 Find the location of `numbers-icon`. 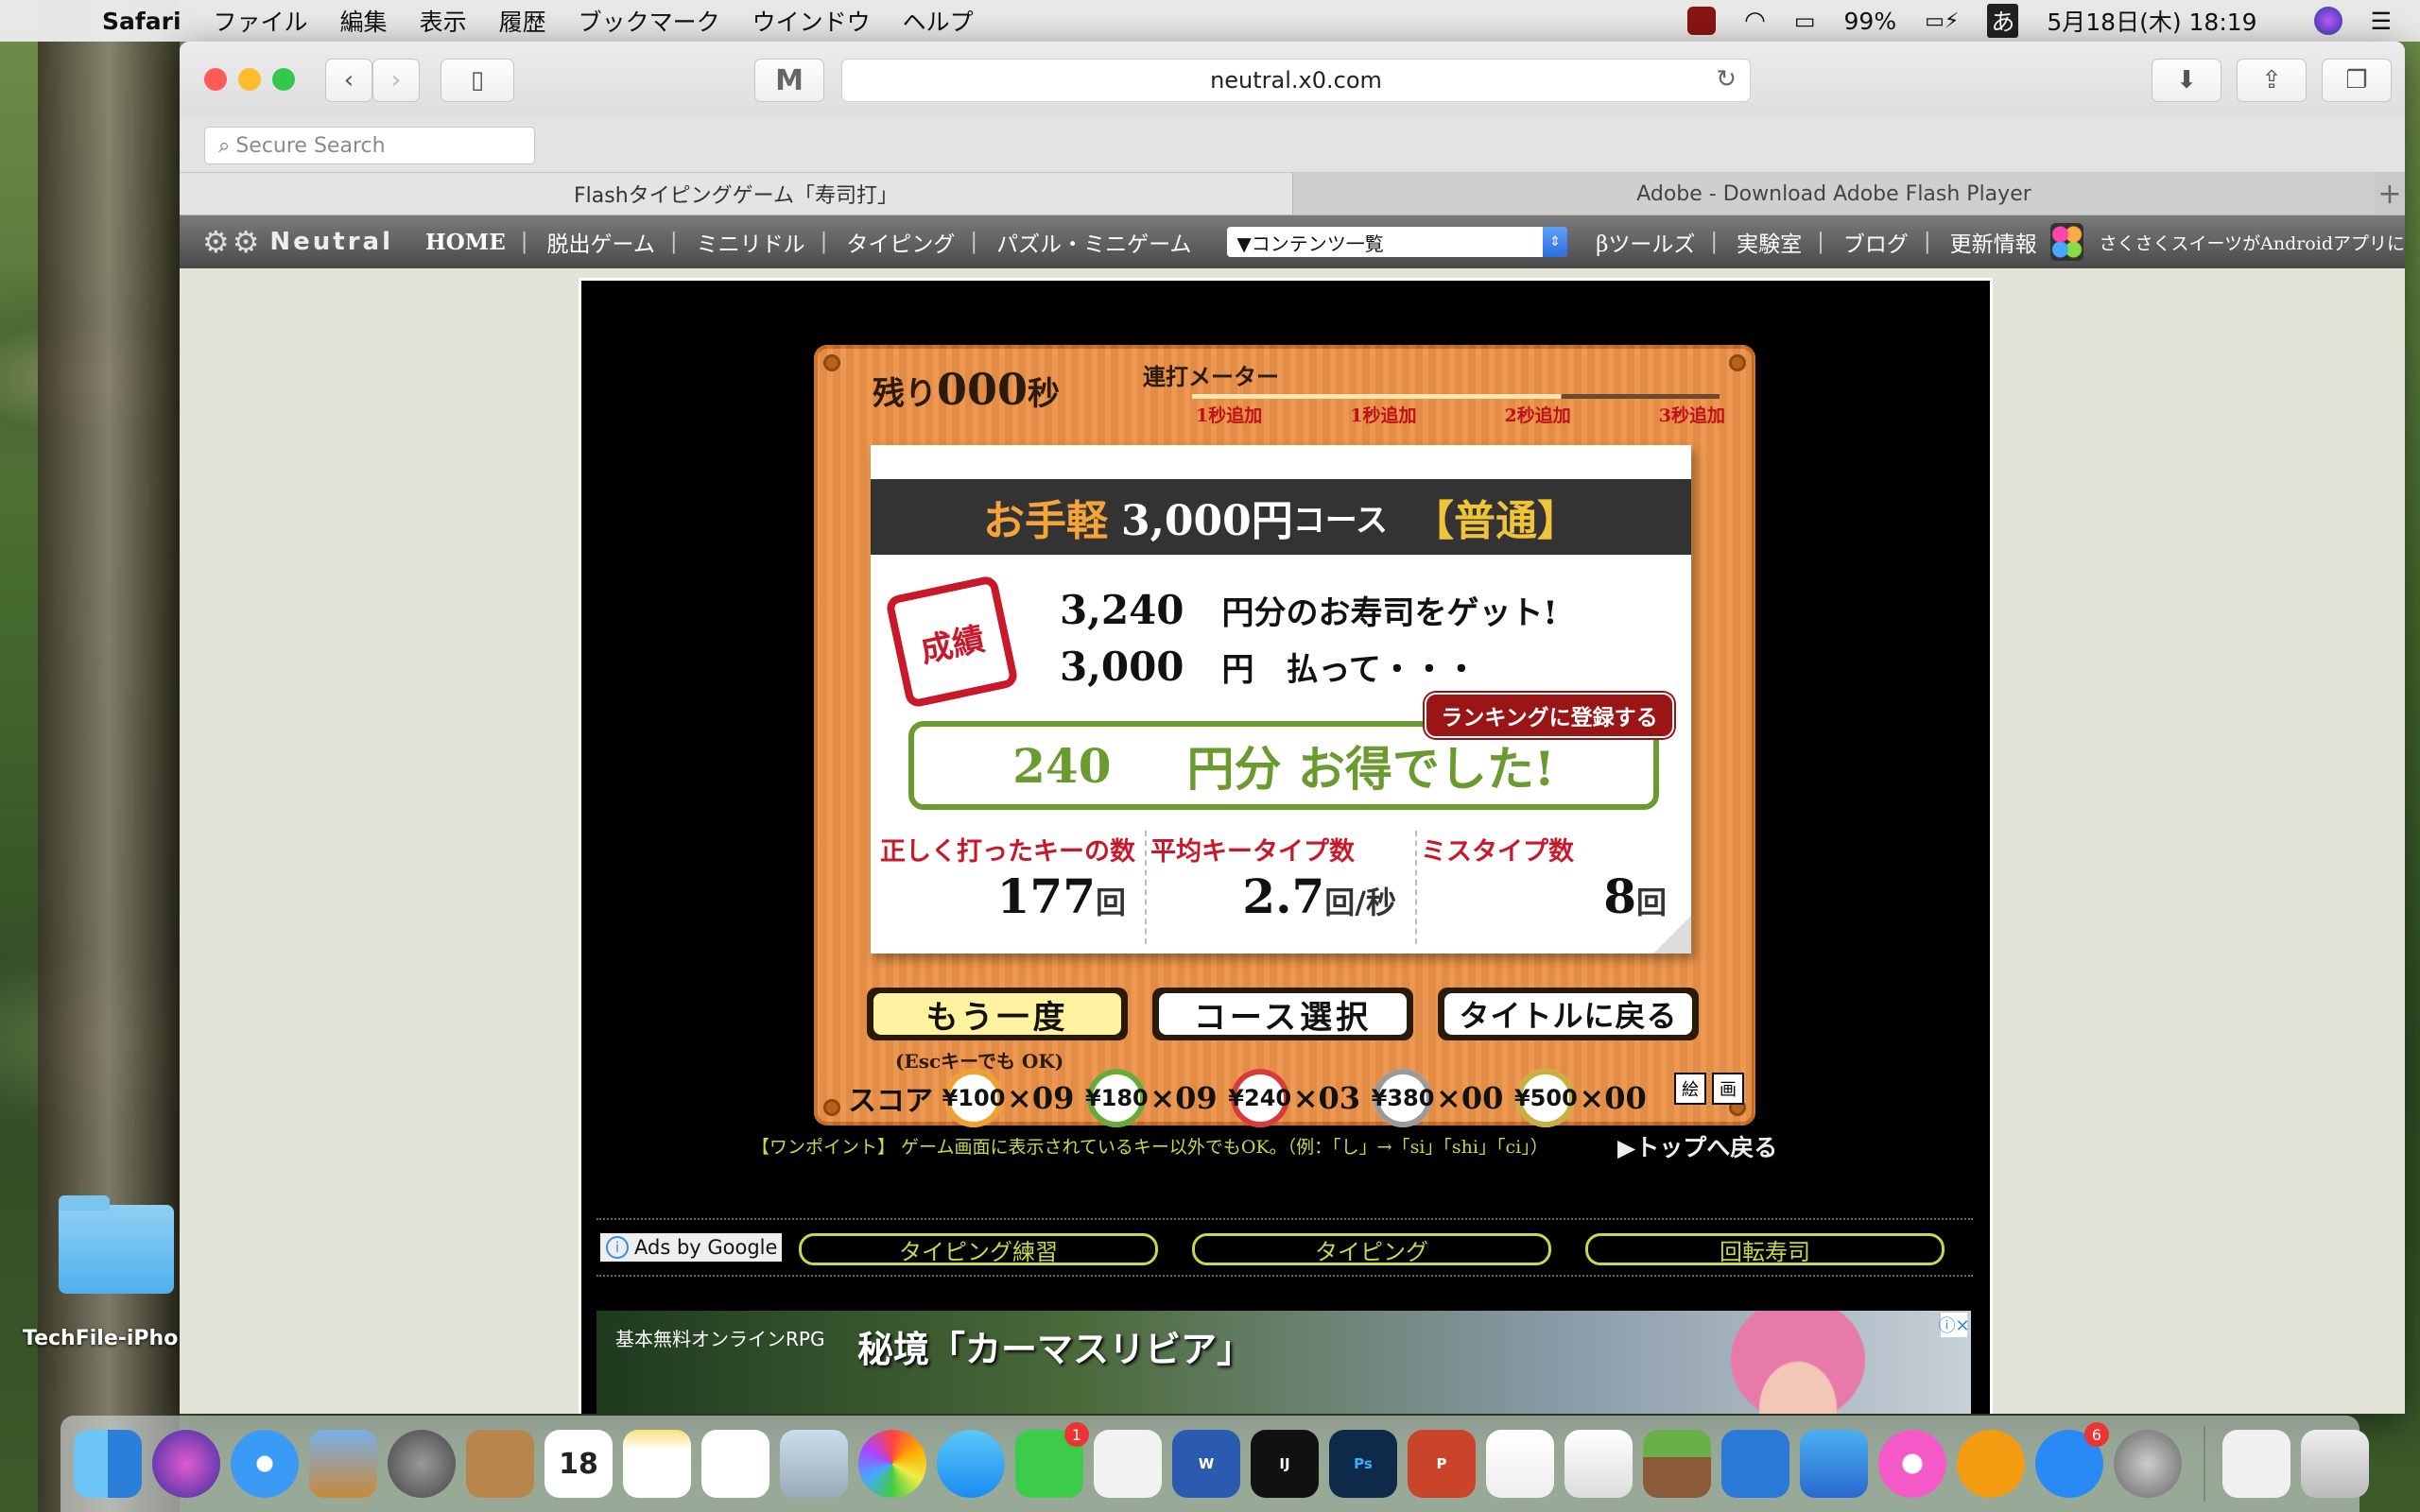

numbers-icon is located at coordinates (1598, 1464).